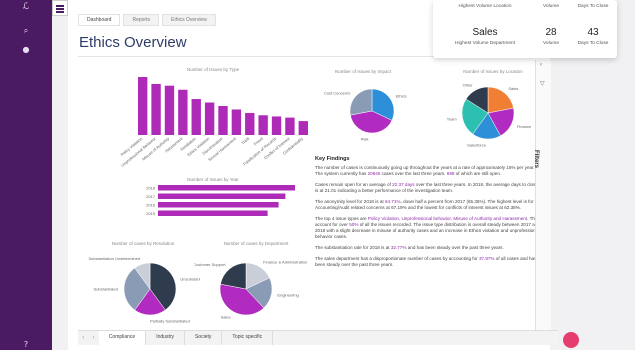  I want to click on filter-funnel-icon: ▽, so click(542, 84).